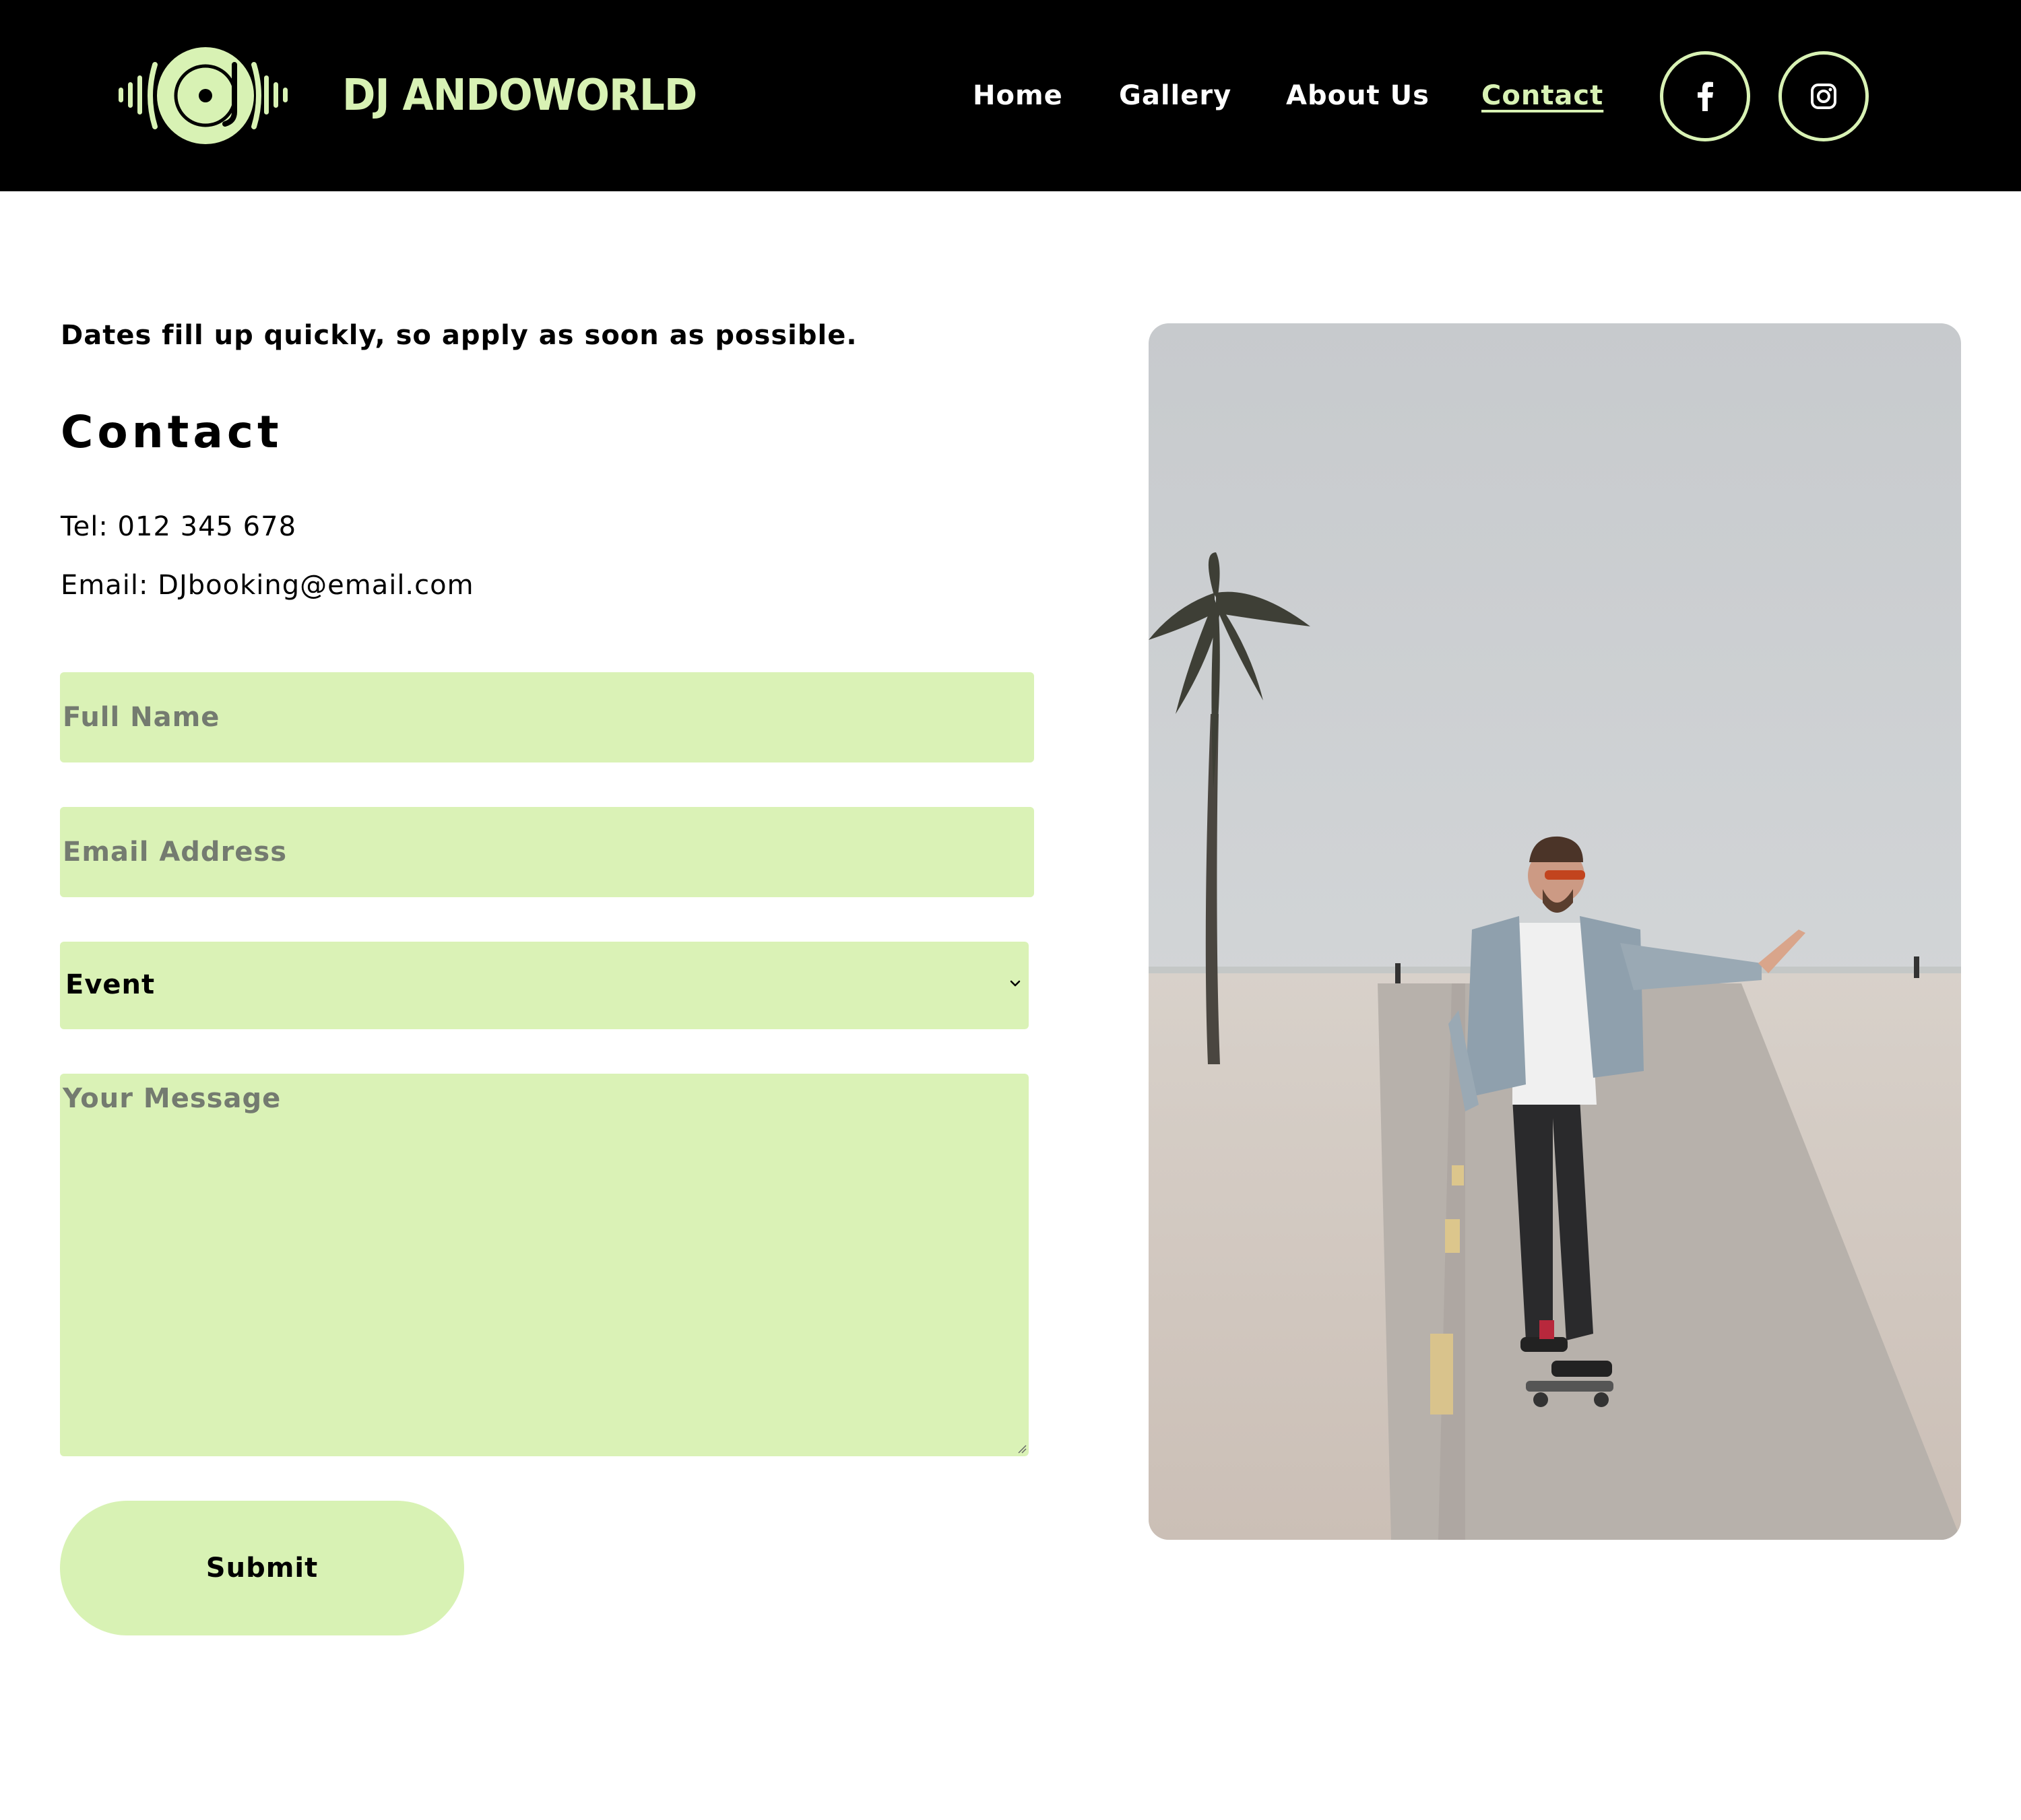 This screenshot has height=1820, width=2021. I want to click on nav-home: Home, so click(1018, 95).